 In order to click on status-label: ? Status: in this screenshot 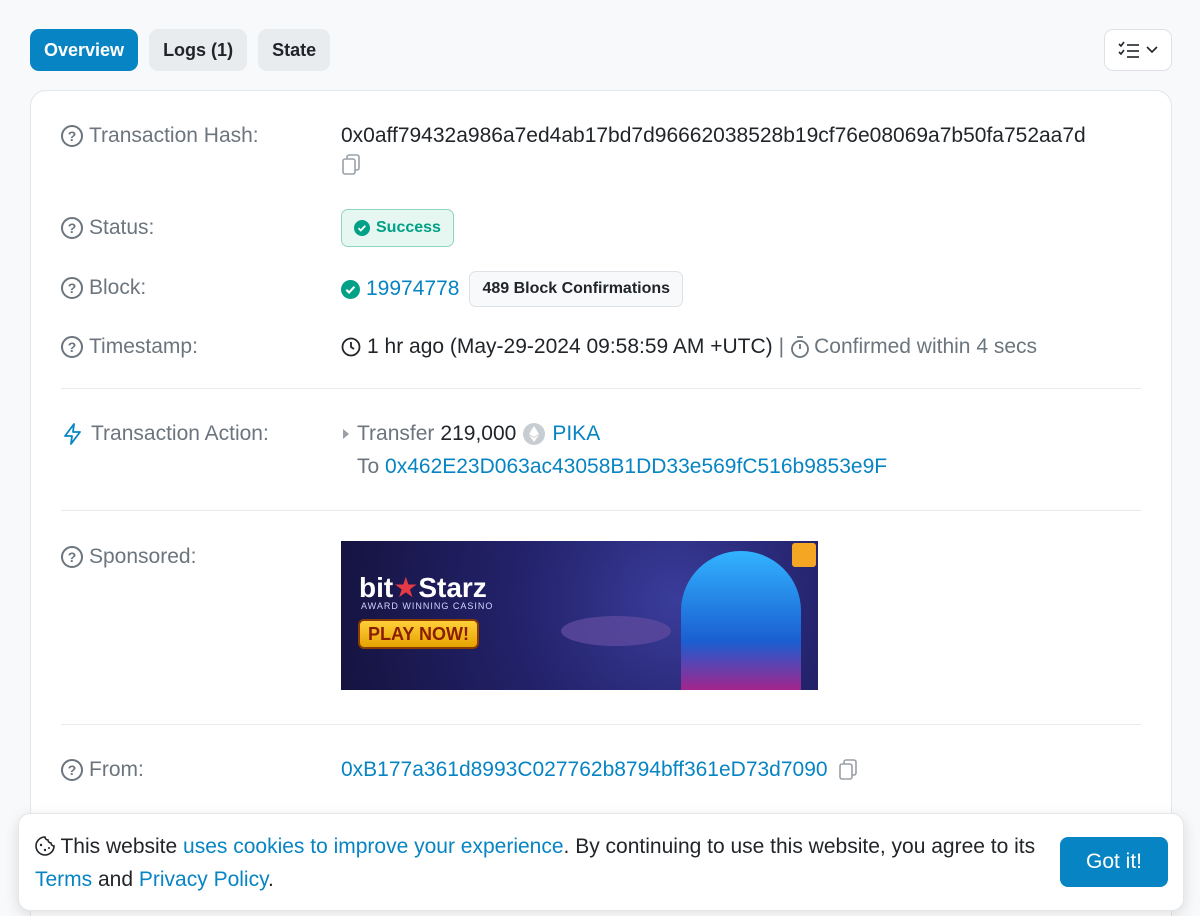, I will do `click(107, 228)`.